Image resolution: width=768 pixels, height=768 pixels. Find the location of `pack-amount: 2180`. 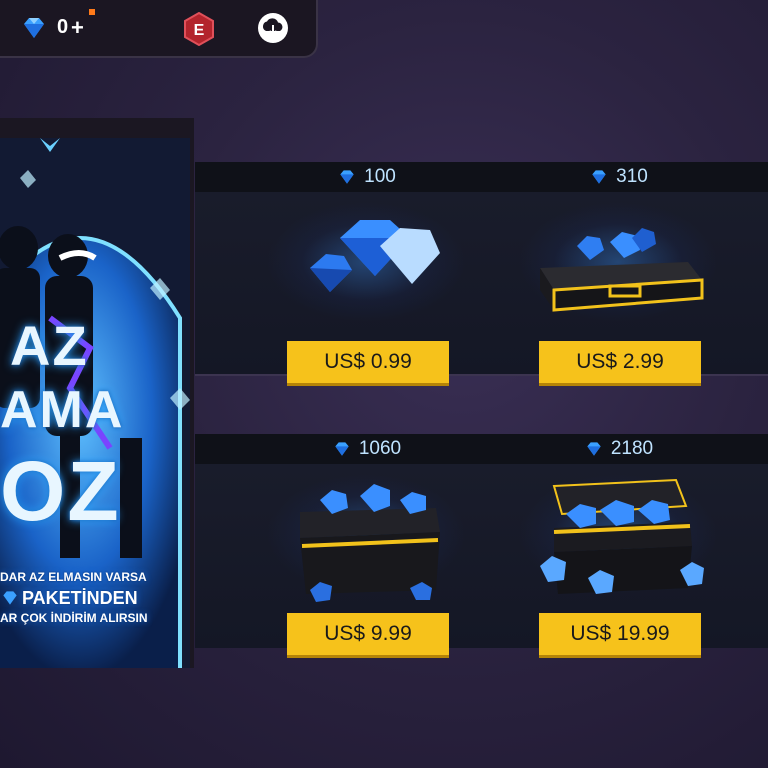

pack-amount: 2180 is located at coordinates (618, 449).